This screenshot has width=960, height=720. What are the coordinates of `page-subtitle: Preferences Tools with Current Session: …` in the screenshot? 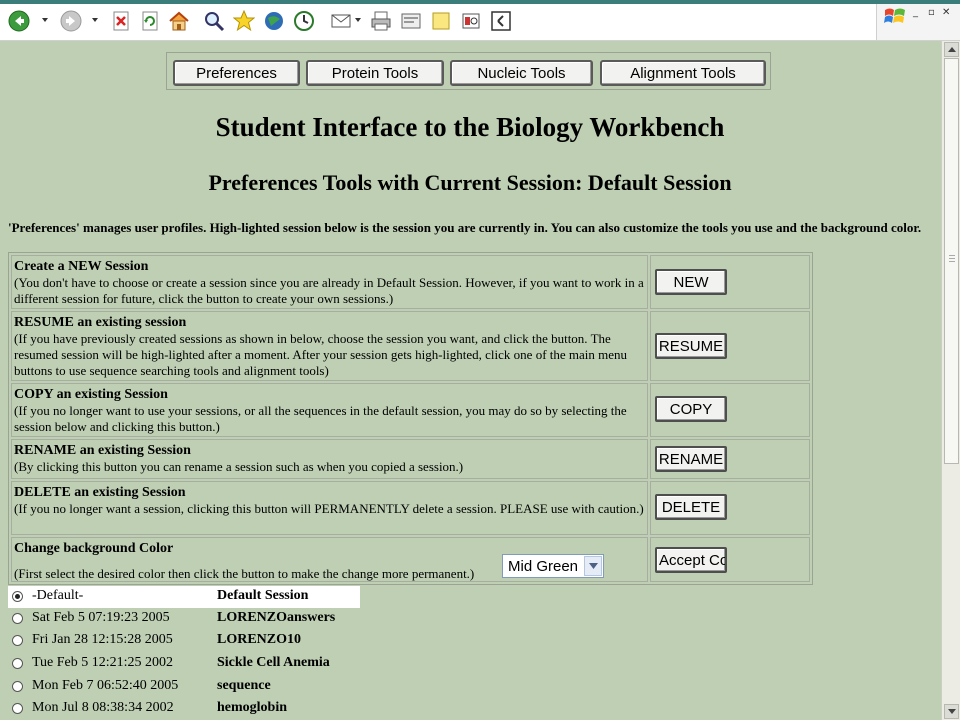 It's located at (470, 182).